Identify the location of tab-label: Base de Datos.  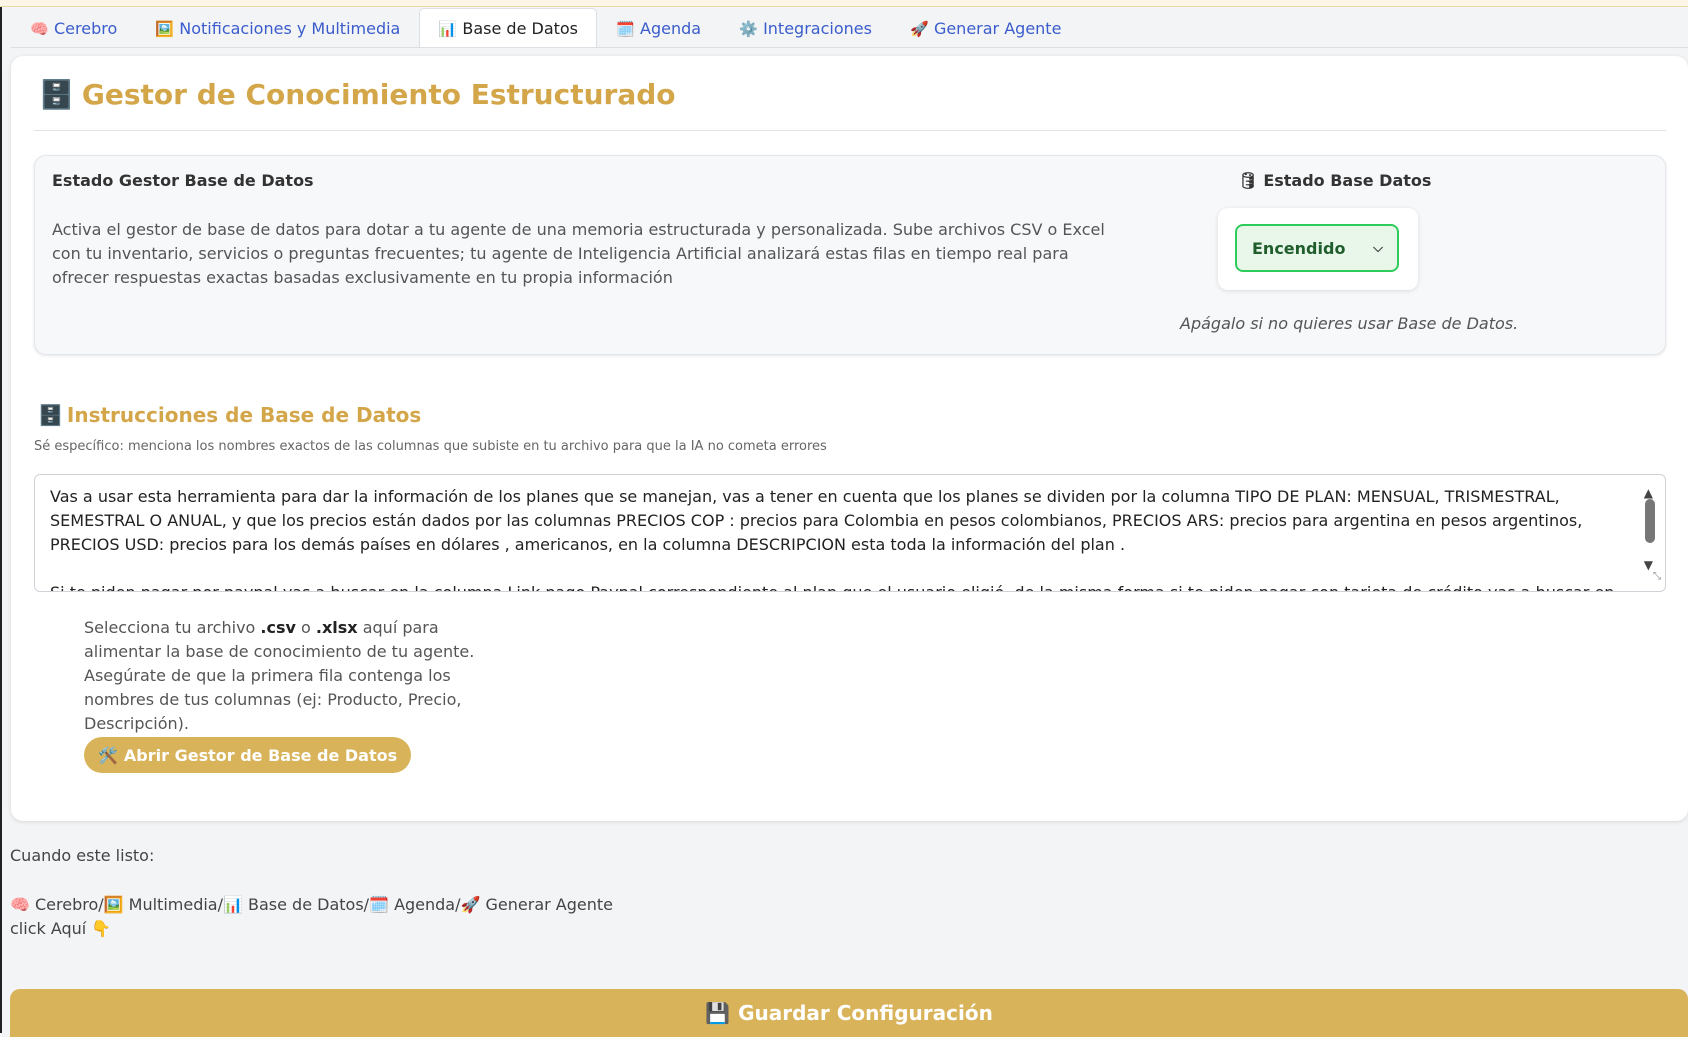
(520, 28).